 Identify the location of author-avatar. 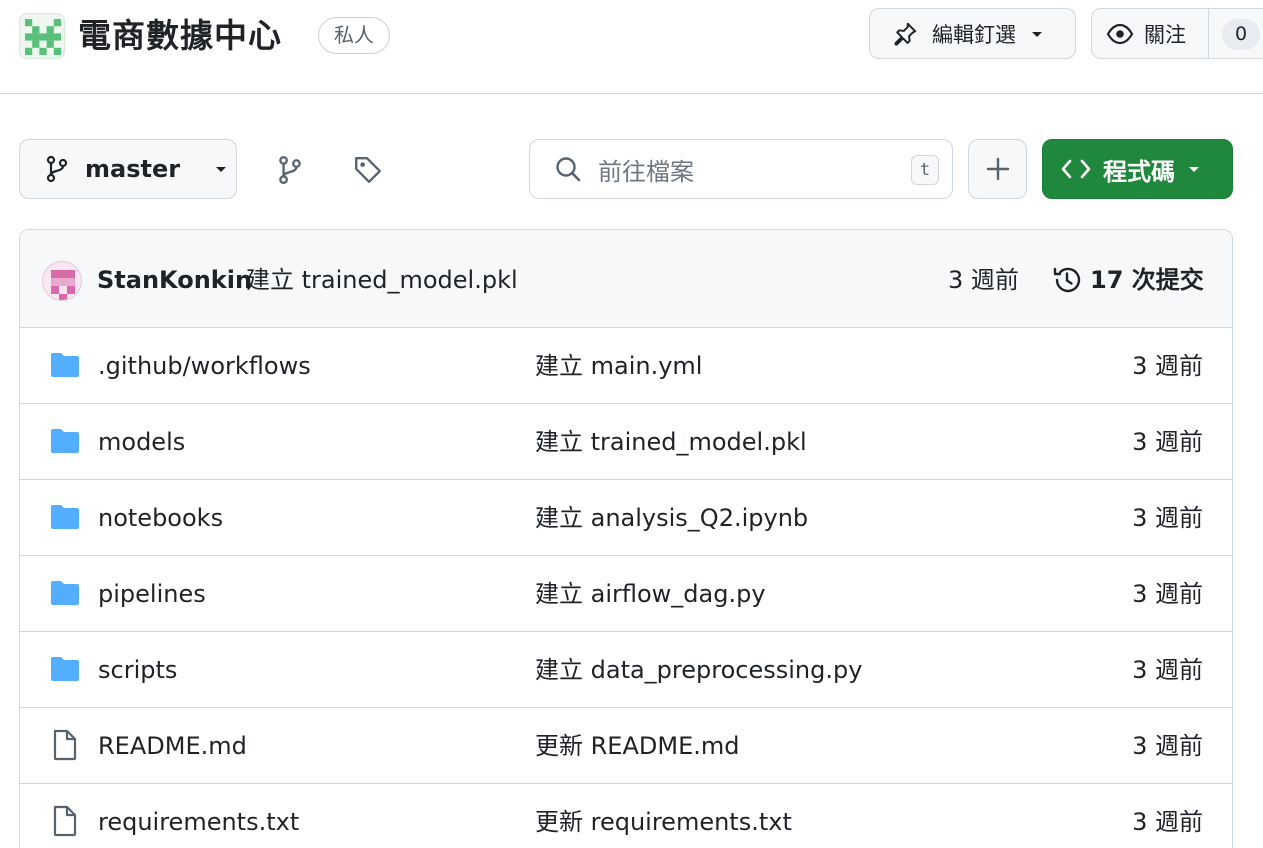
(62, 281).